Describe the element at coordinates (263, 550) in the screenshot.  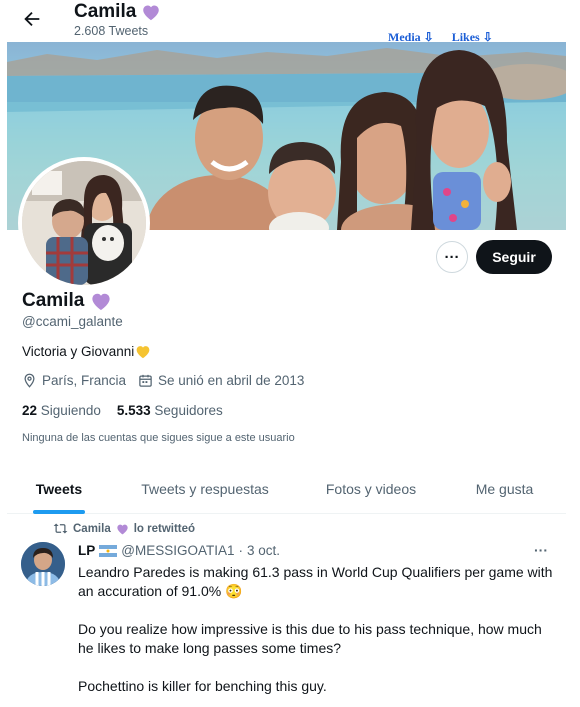
I see `tweet-date: 3 oct.` at that location.